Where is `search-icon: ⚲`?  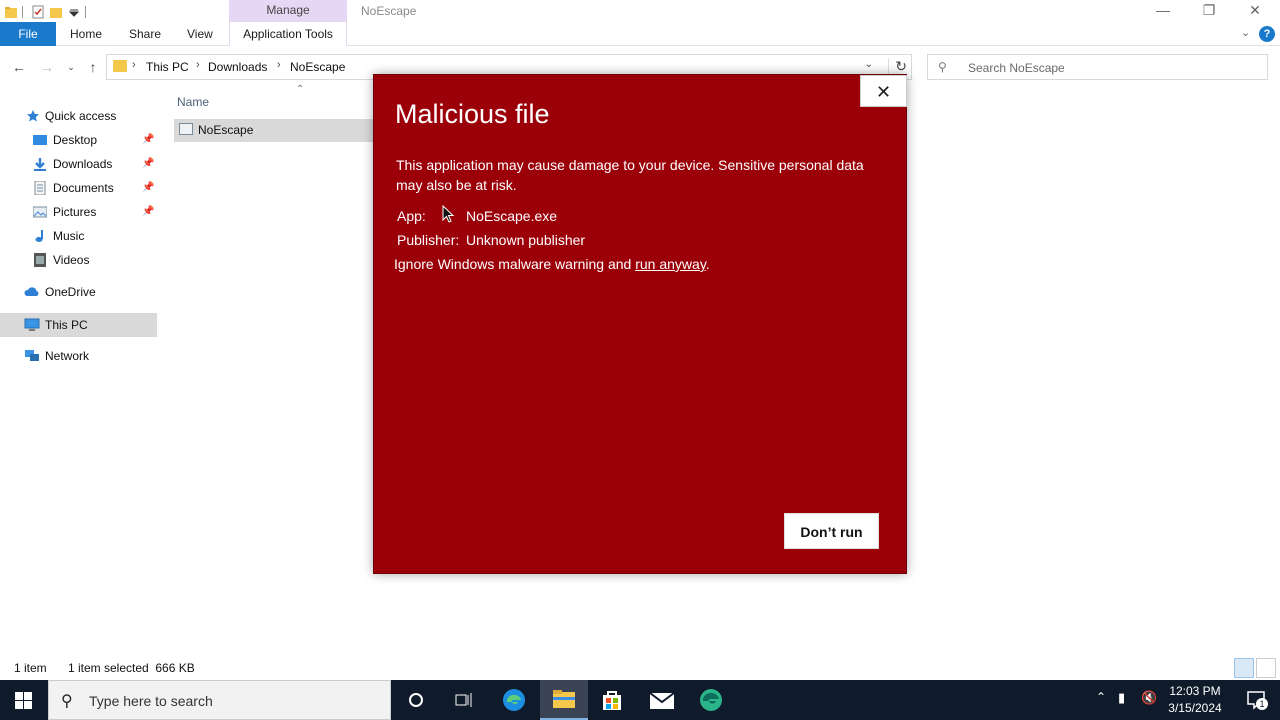 search-icon: ⚲ is located at coordinates (942, 67).